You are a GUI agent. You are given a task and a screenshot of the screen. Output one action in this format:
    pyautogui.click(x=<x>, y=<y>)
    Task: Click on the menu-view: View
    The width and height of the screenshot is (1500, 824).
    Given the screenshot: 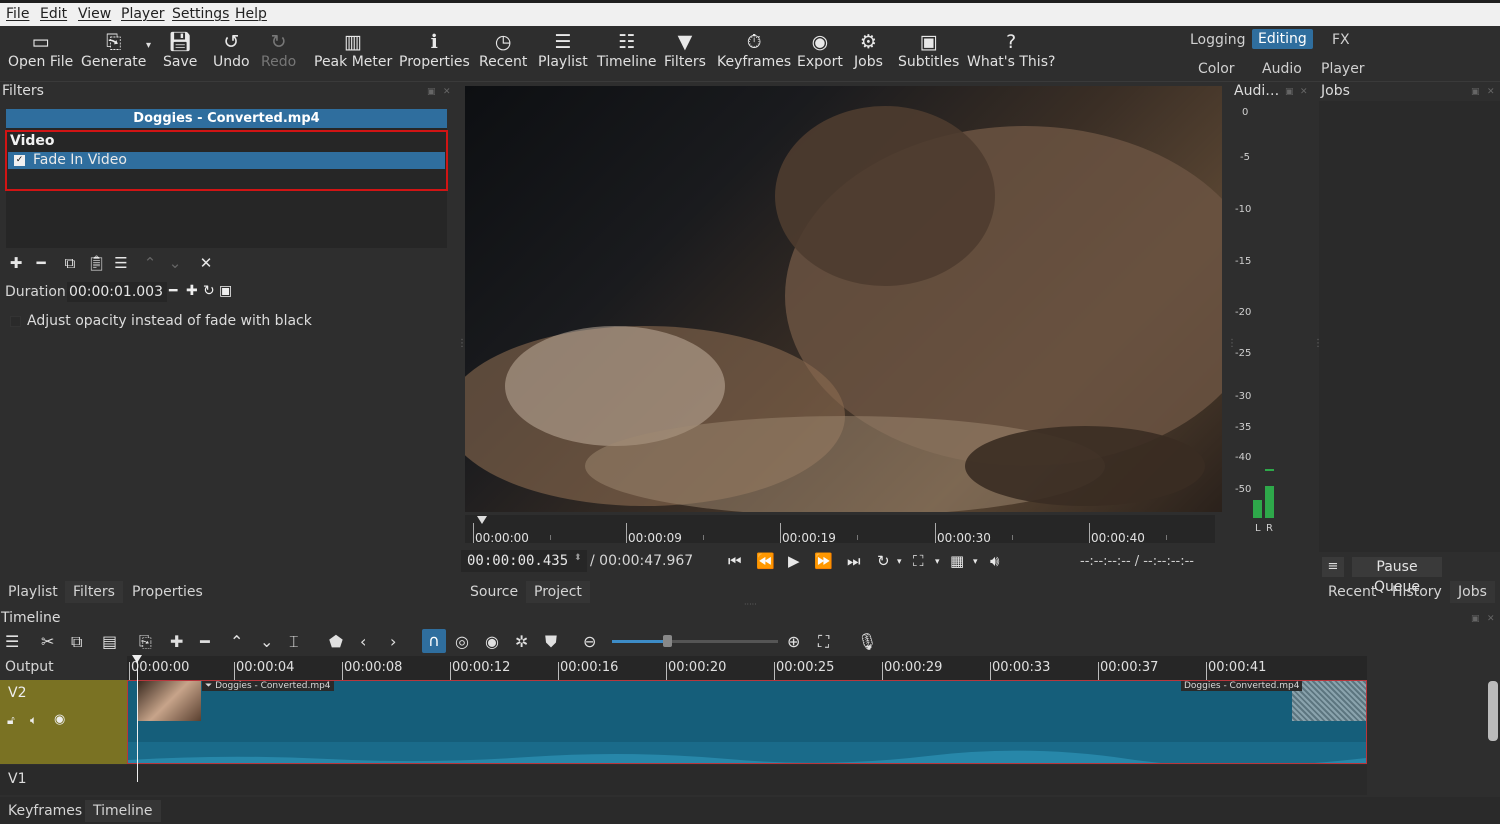 What is the action you would take?
    pyautogui.click(x=94, y=14)
    